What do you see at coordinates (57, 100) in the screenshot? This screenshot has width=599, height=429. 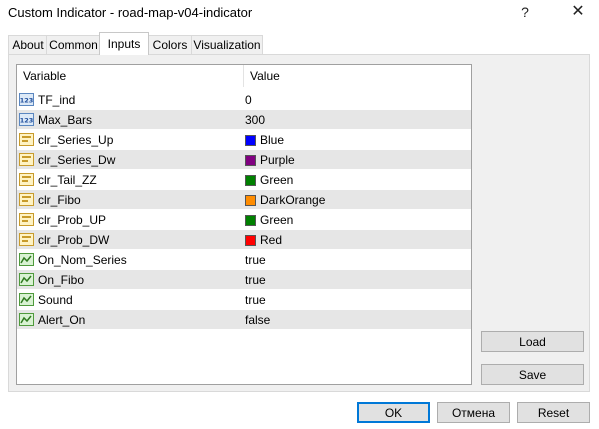 I see `variable-name: TF_ind` at bounding box center [57, 100].